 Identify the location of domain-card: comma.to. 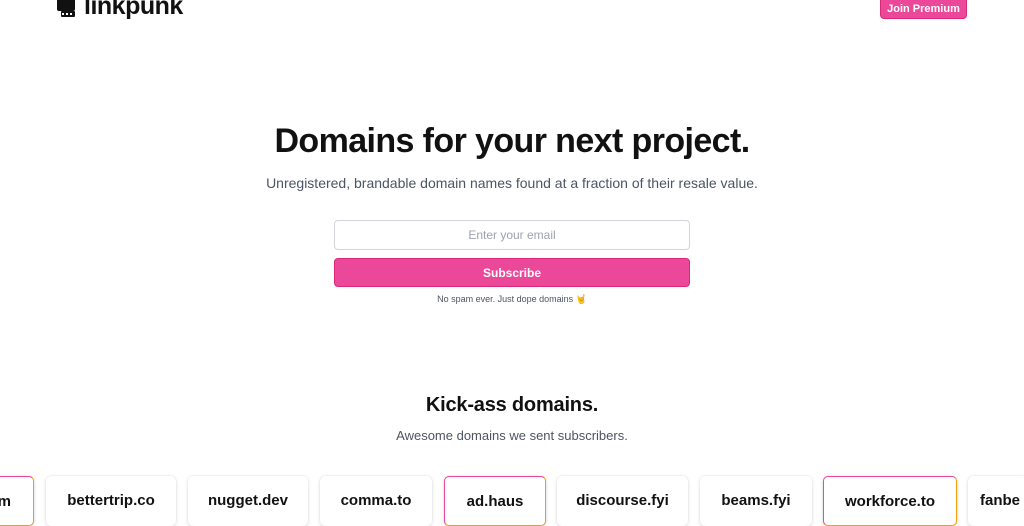
(376, 501).